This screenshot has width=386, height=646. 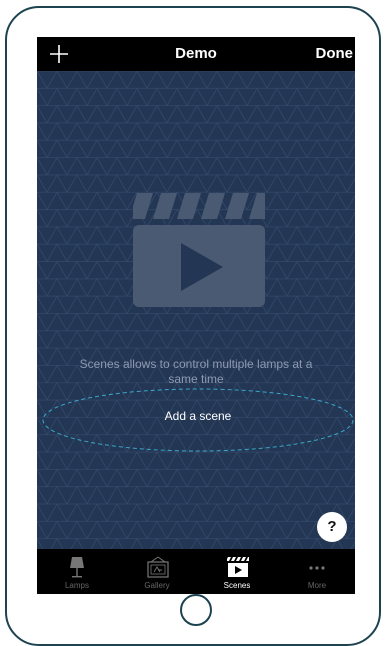 What do you see at coordinates (335, 53) in the screenshot?
I see `done-button: Done` at bounding box center [335, 53].